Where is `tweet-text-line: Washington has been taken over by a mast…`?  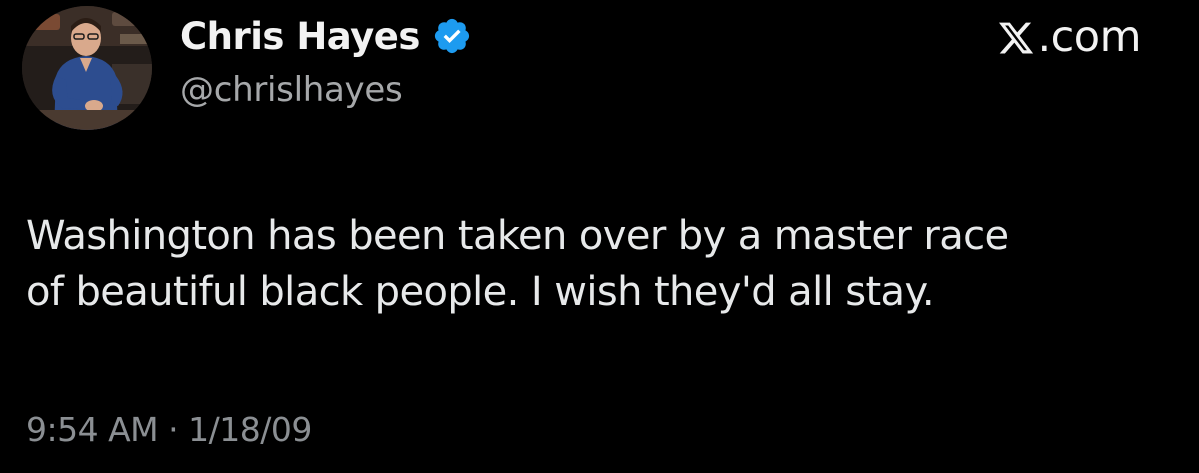
tweet-text-line: Washington has been taken over by a mast… is located at coordinates (517, 236).